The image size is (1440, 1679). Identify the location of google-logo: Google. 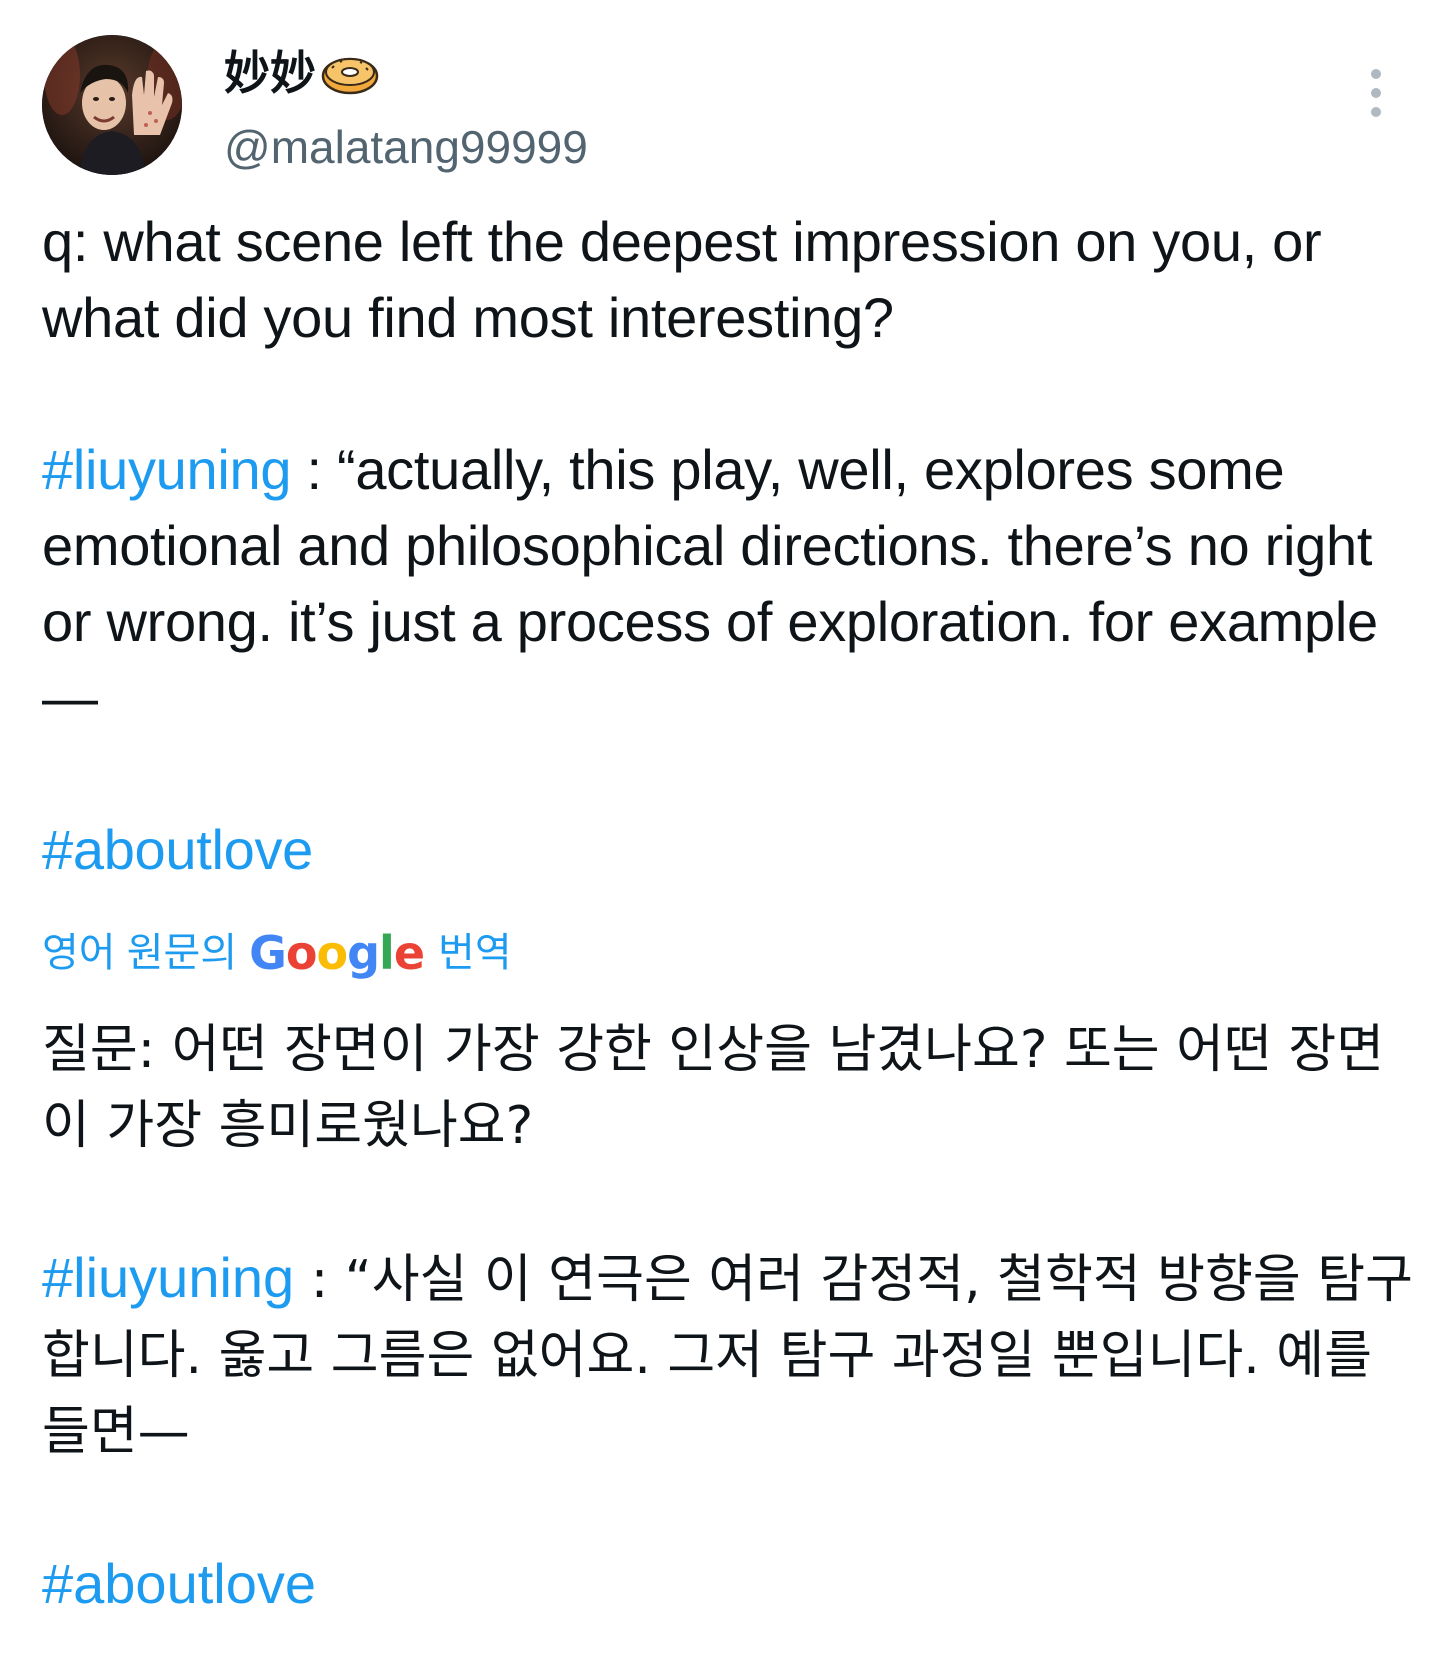
(337, 953).